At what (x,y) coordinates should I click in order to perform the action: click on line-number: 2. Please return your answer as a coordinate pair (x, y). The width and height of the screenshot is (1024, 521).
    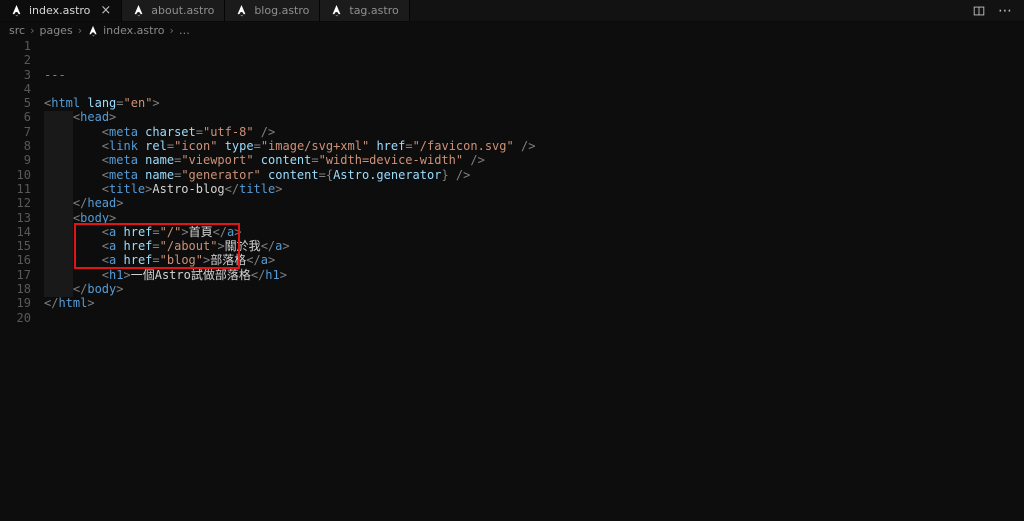
    Looking at the image, I should click on (27, 60).